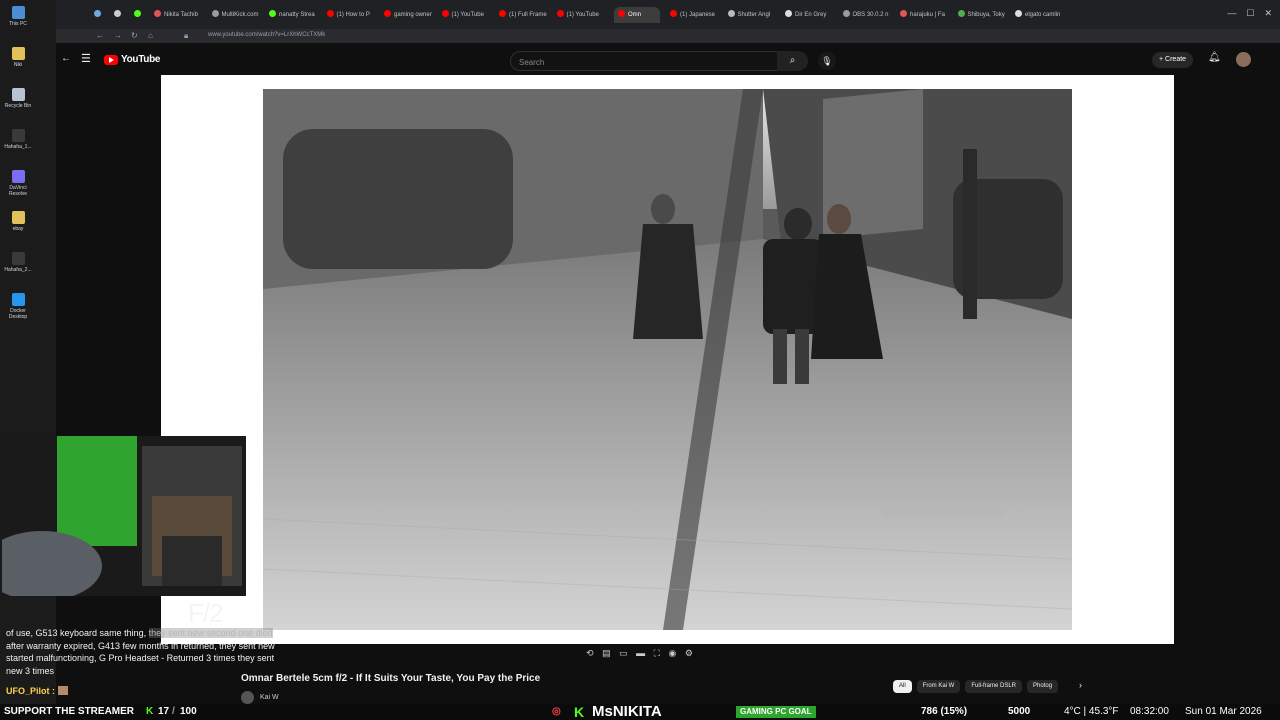 This screenshot has height=720, width=1280. What do you see at coordinates (236, 15) in the screenshot?
I see `browser-tab: MultiKick.com` at bounding box center [236, 15].